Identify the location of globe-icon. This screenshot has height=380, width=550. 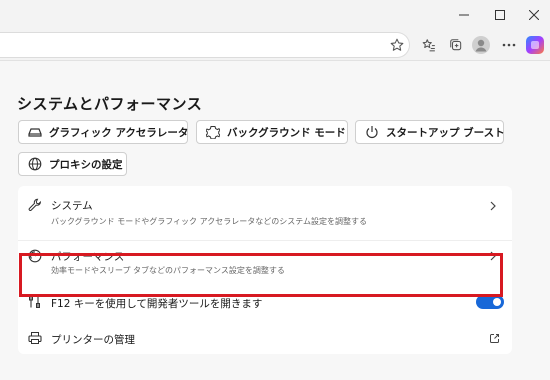
(35, 164).